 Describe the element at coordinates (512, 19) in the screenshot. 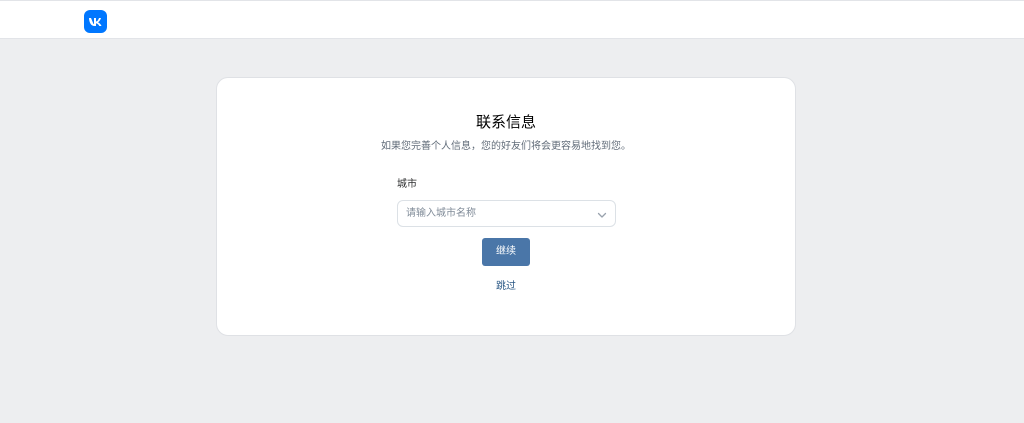

I see `top-bar` at that location.